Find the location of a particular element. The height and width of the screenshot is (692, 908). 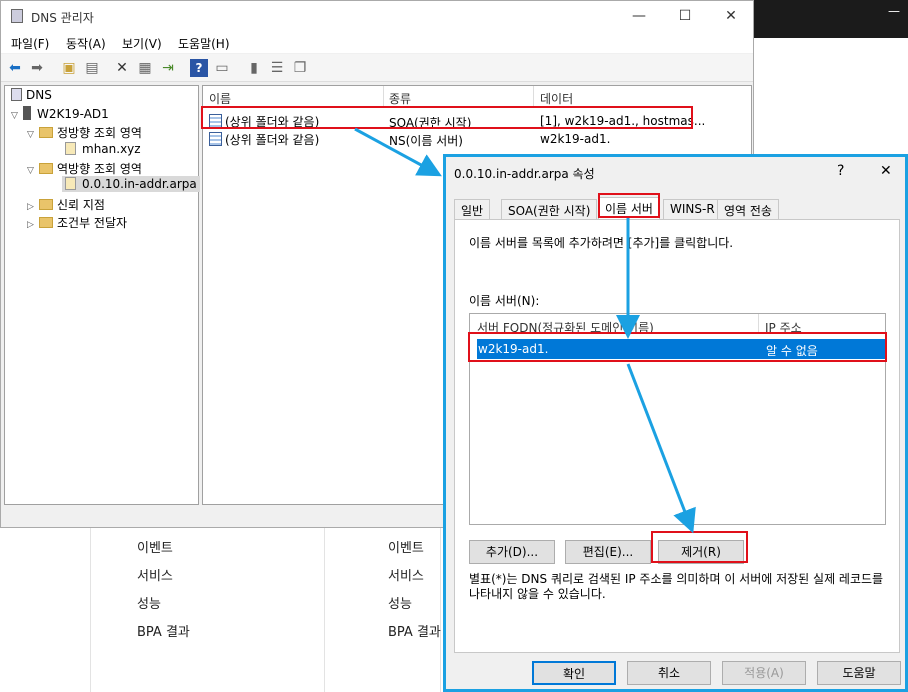

apply-button: 적용(A) is located at coordinates (764, 673).